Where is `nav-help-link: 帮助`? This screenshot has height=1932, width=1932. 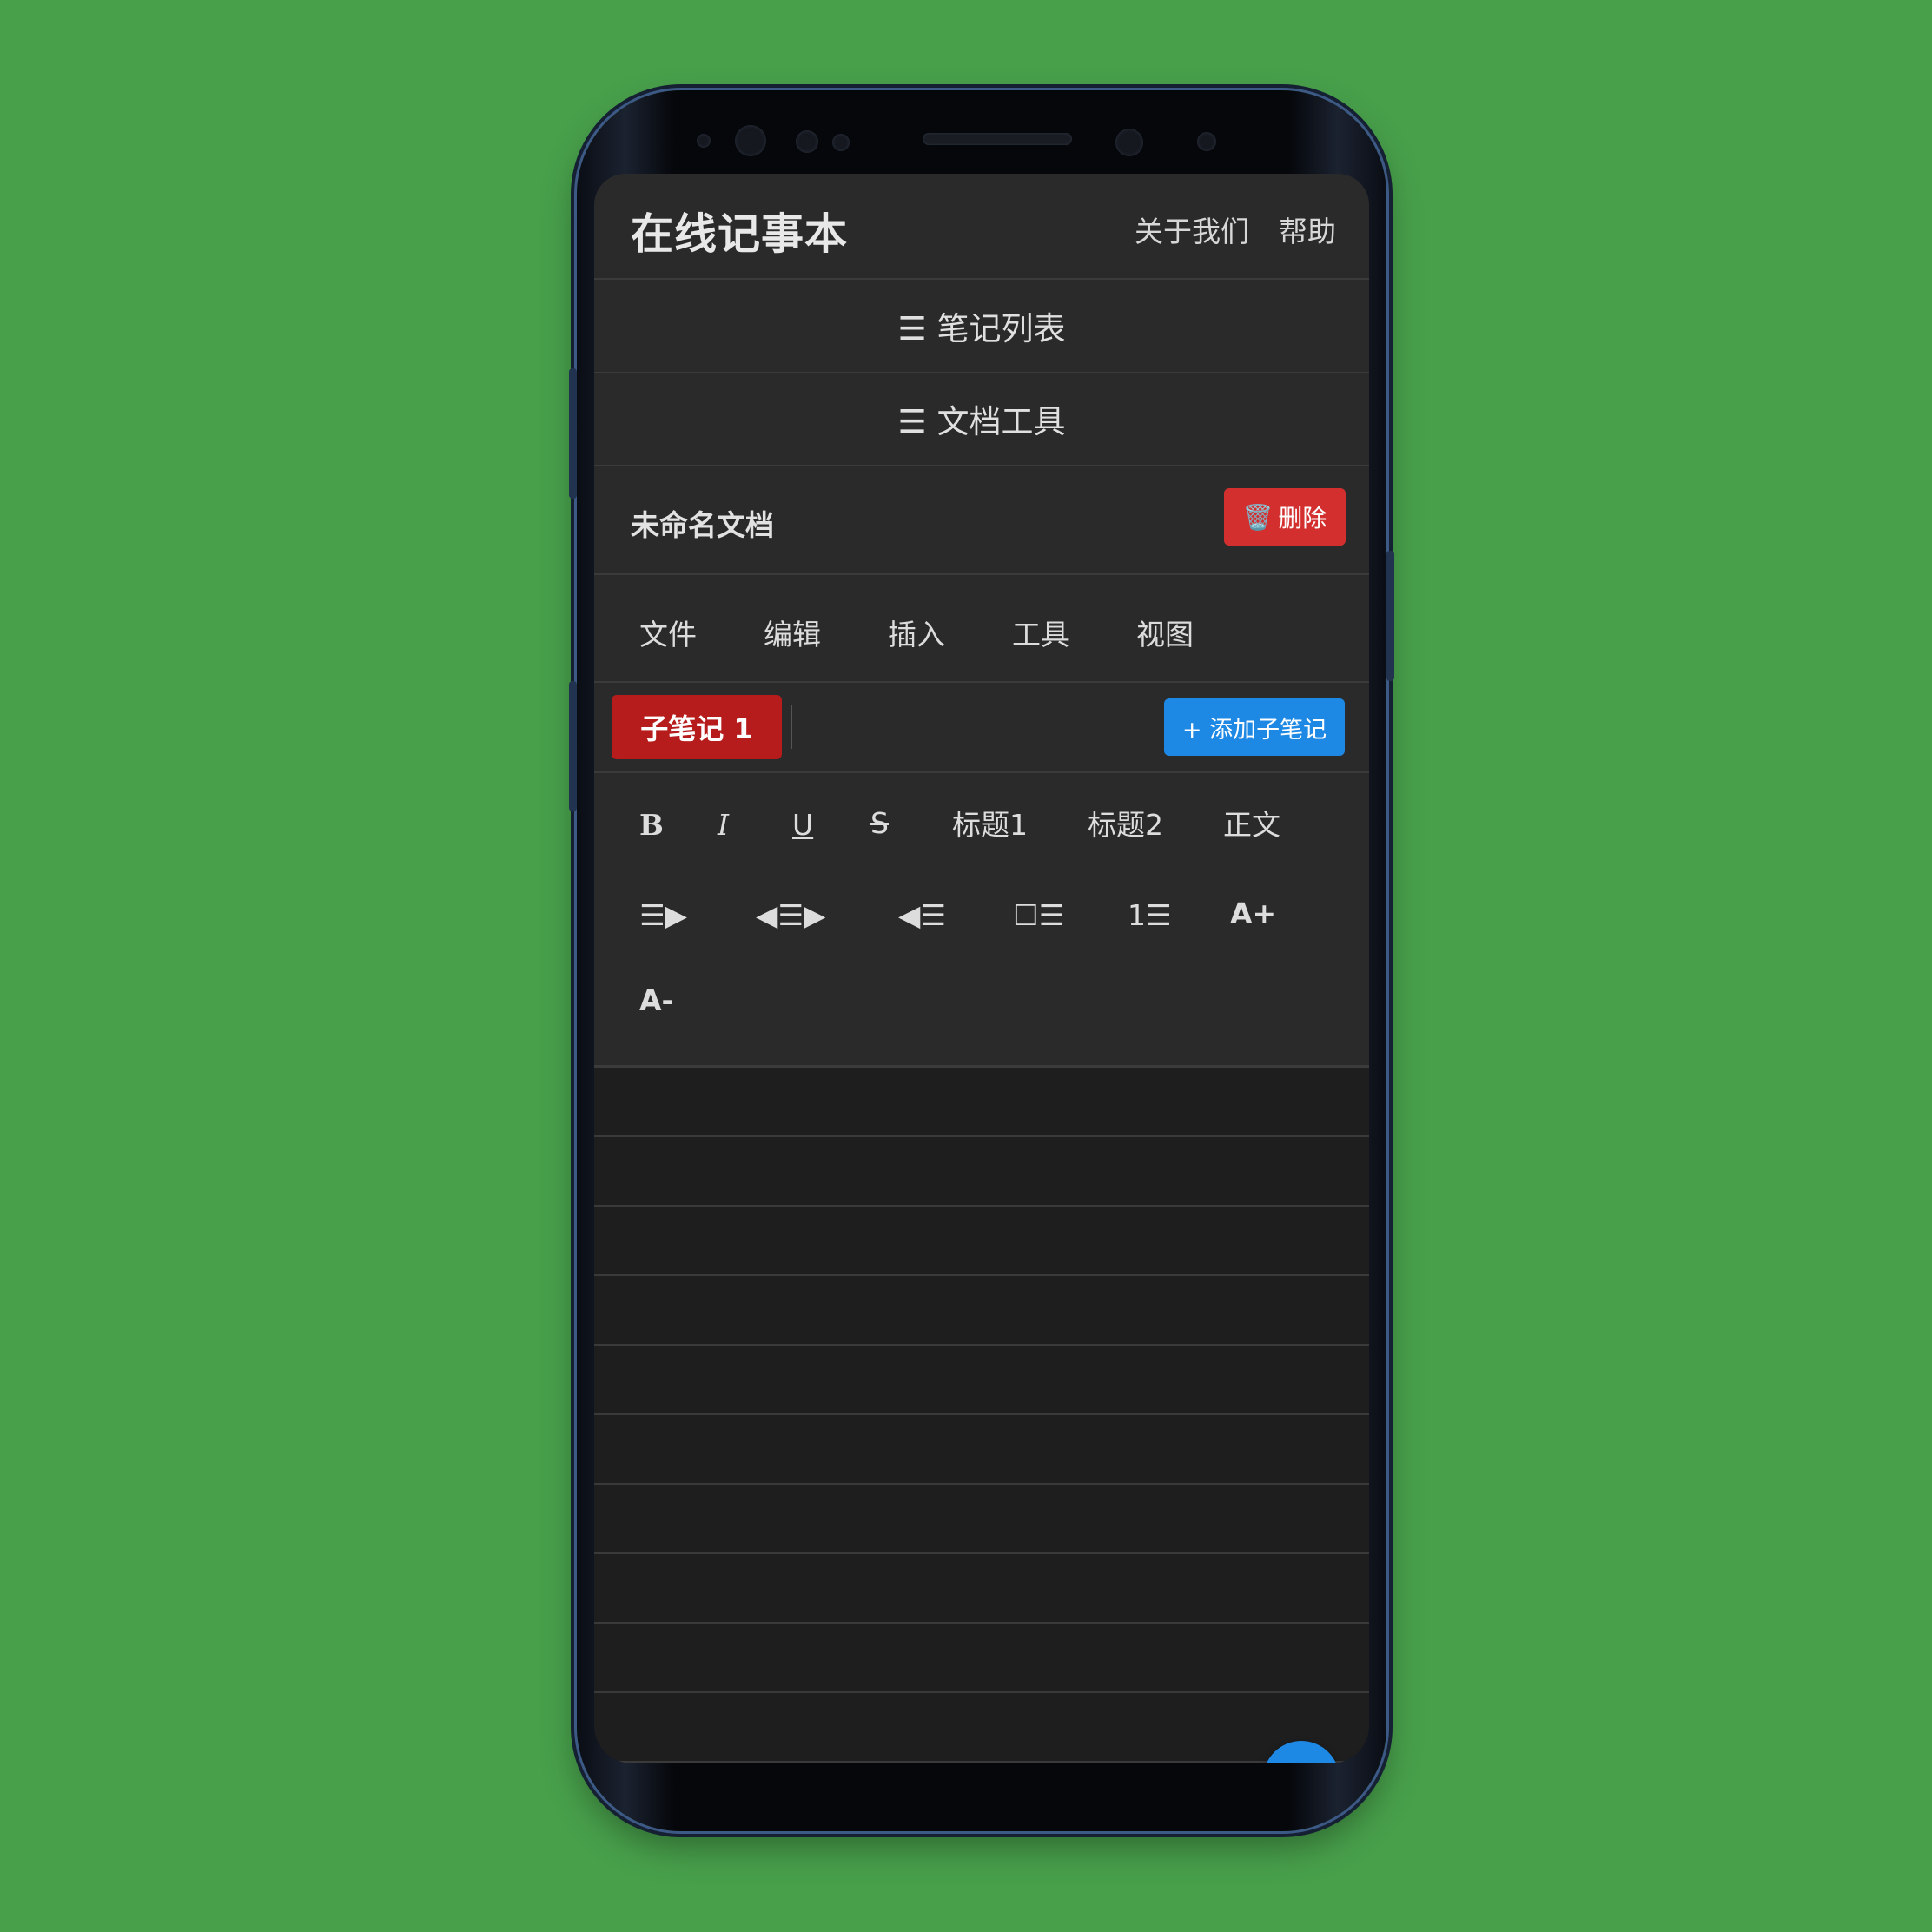
nav-help-link: 帮助 is located at coordinates (1308, 229).